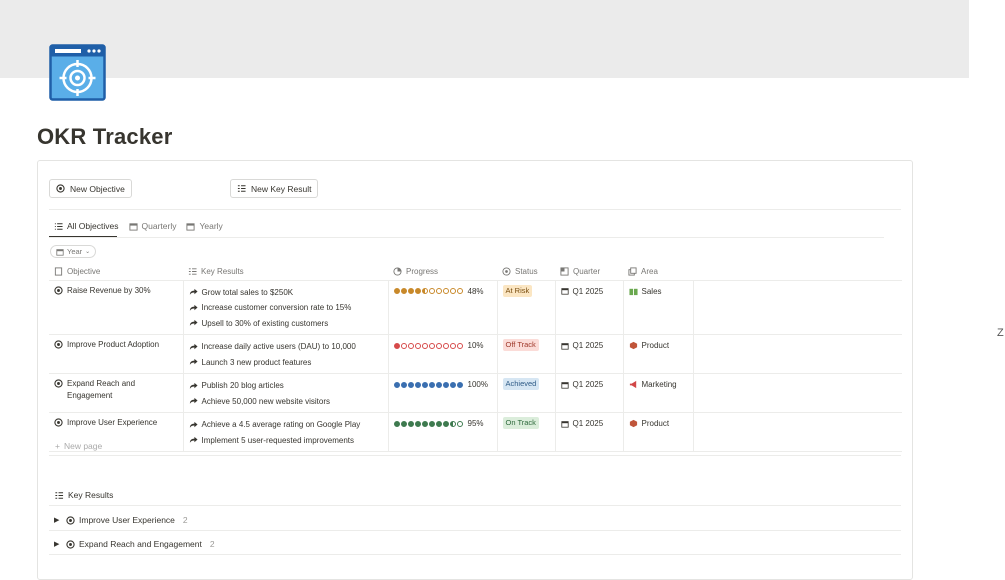 This screenshot has height=580, width=1005. What do you see at coordinates (274, 188) in the screenshot?
I see `new-key-result-button: New Key Result` at bounding box center [274, 188].